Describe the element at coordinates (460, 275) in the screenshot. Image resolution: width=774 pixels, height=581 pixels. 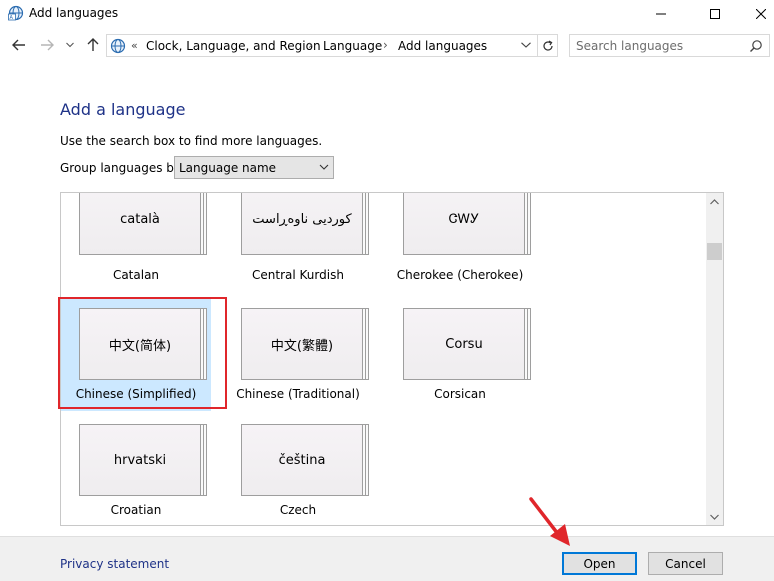
I see `language-name: Cherokee (Cherokee)` at that location.